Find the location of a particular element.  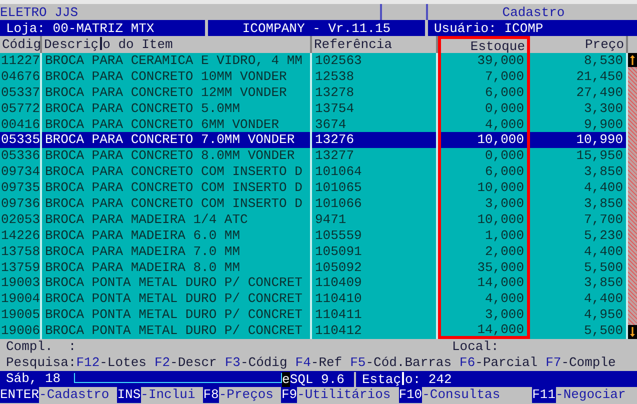

table-cell: BROCA PARA MADEIRA 7.0 MM is located at coordinates (177, 252).